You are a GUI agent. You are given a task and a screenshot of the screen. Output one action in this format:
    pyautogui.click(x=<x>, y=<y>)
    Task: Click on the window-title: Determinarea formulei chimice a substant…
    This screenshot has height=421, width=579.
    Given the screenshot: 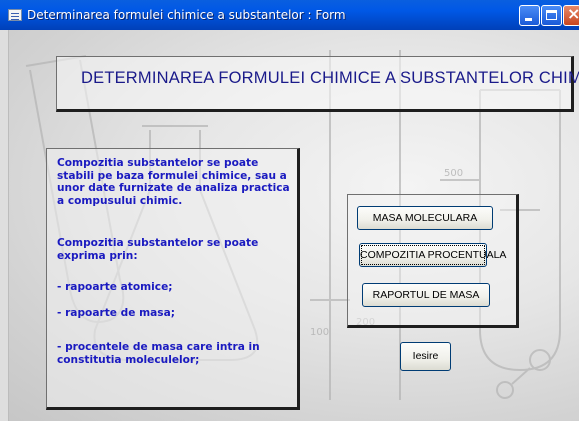 What is the action you would take?
    pyautogui.click(x=186, y=15)
    